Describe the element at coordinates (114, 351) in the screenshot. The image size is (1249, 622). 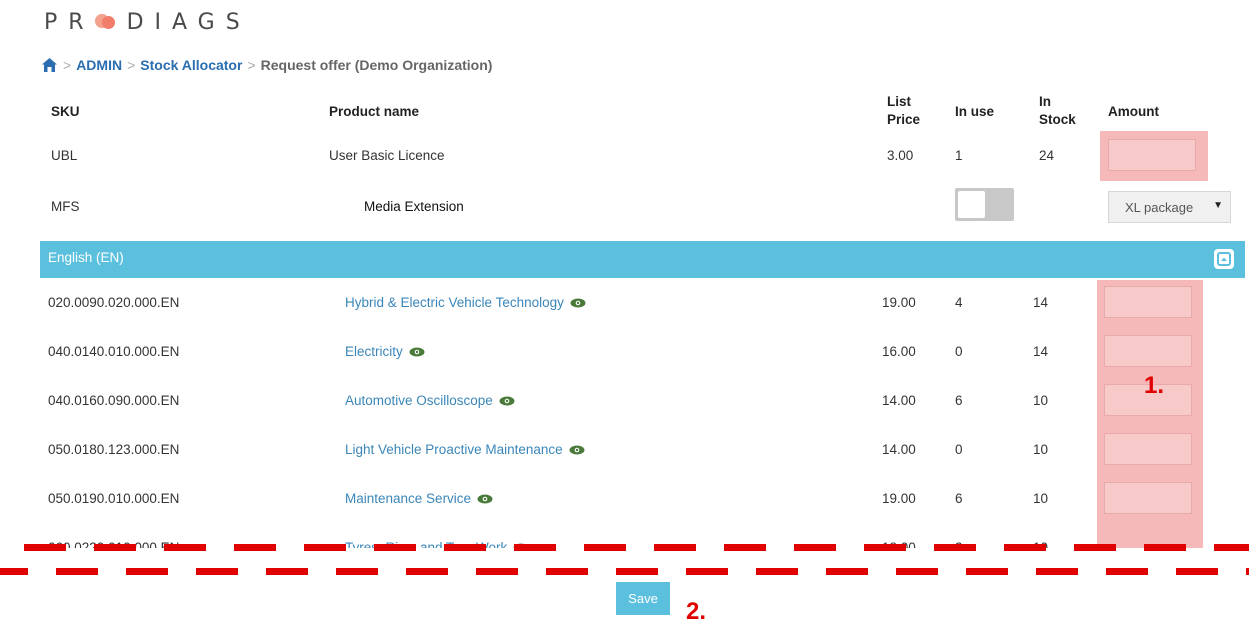
I see `row-sku: 040.0140.010.000.EN` at that location.